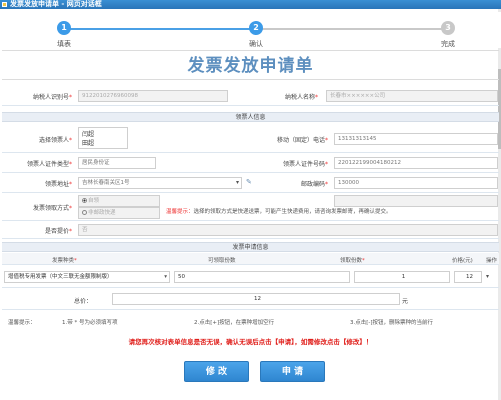 The image size is (501, 400). I want to click on postcode-label: 邮政编码*, so click(314, 184).